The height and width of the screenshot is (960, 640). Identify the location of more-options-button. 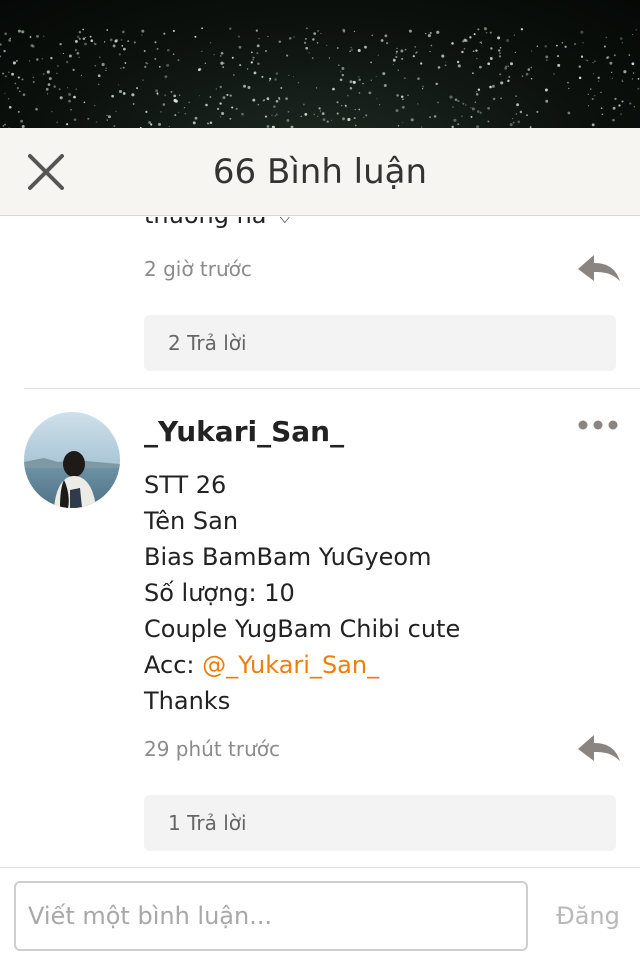
(598, 425).